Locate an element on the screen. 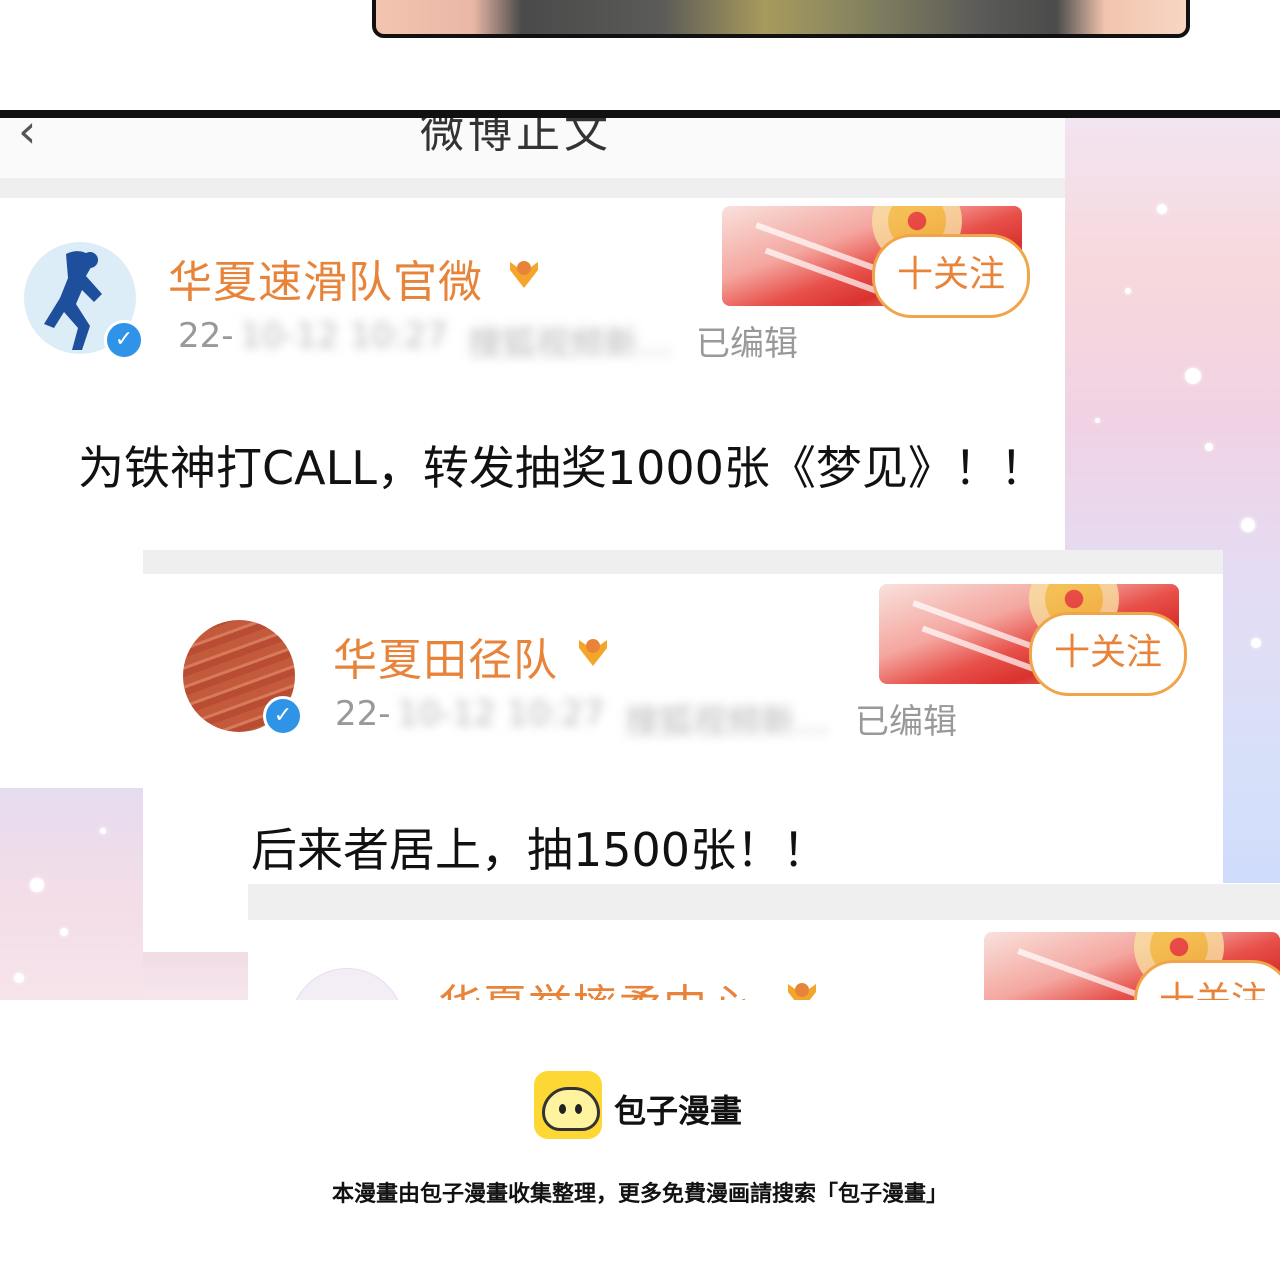 The width and height of the screenshot is (1280, 1282). back-chevron-icon: ‹ is located at coordinates (27, 138).